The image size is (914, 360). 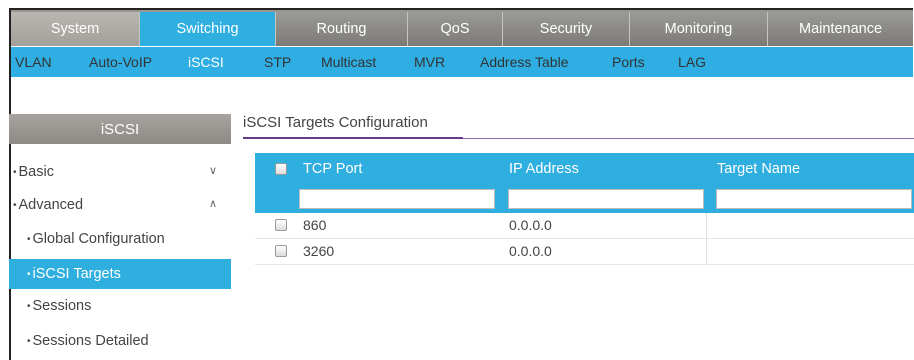 I want to click on page-title: iSCSI Targets Configuration, so click(x=335, y=122).